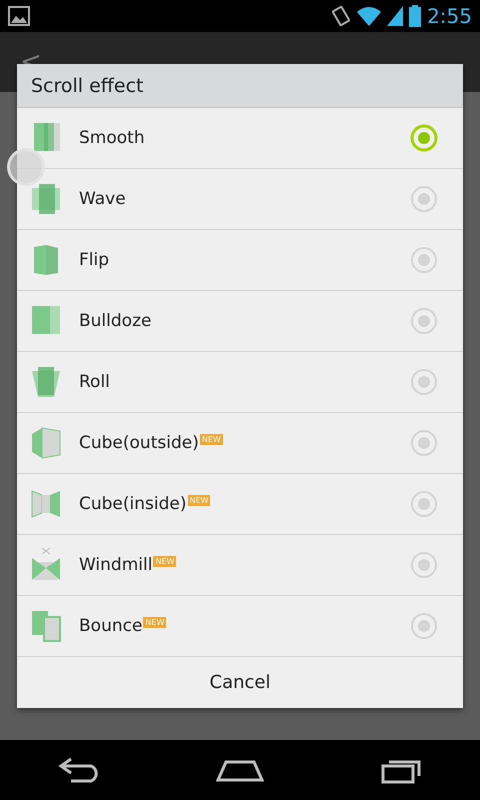  I want to click on clock-time: 2:55, so click(449, 16).